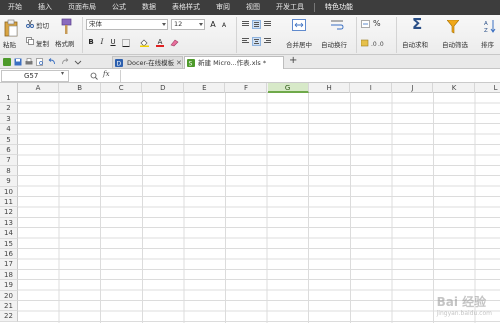  Describe the element at coordinates (9, 119) in the screenshot. I see `row-header-3: 3` at that location.